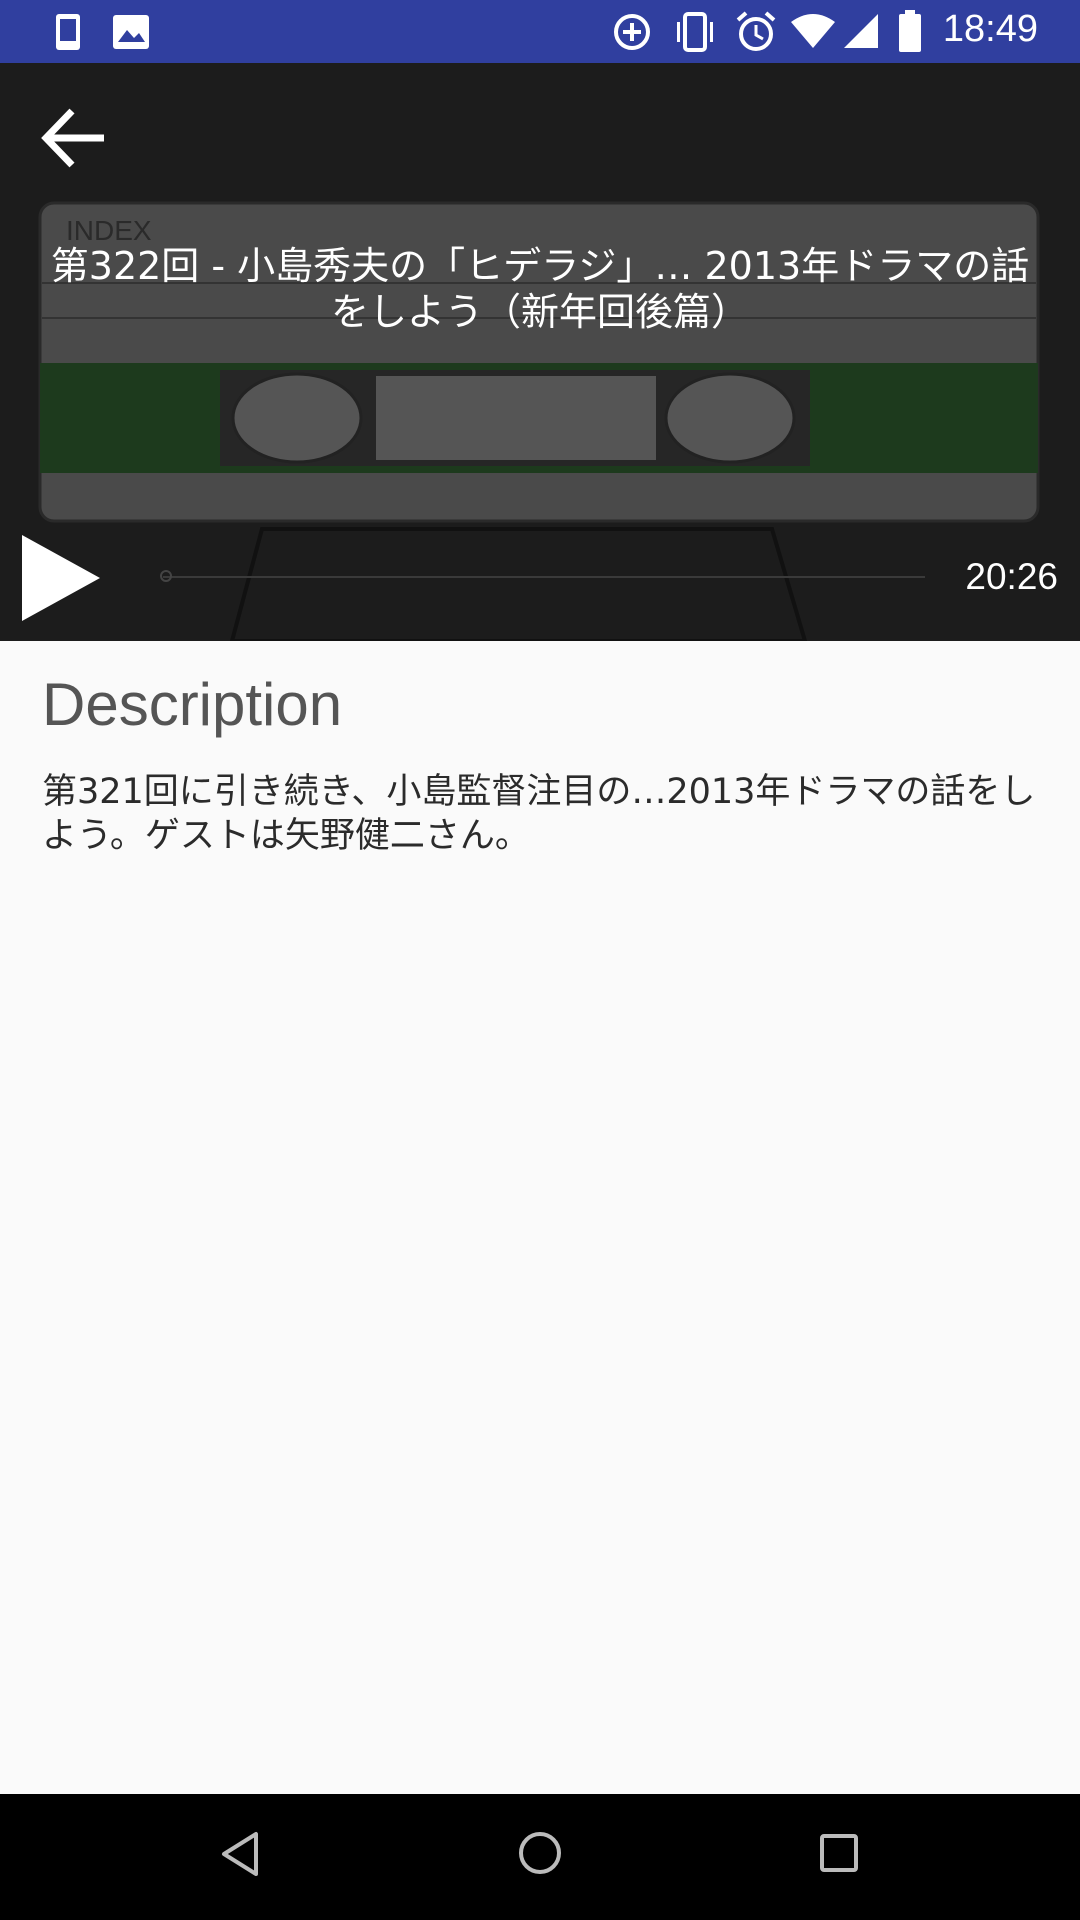 The width and height of the screenshot is (1080, 1920). What do you see at coordinates (632, 32) in the screenshot?
I see `data-saver-icon` at bounding box center [632, 32].